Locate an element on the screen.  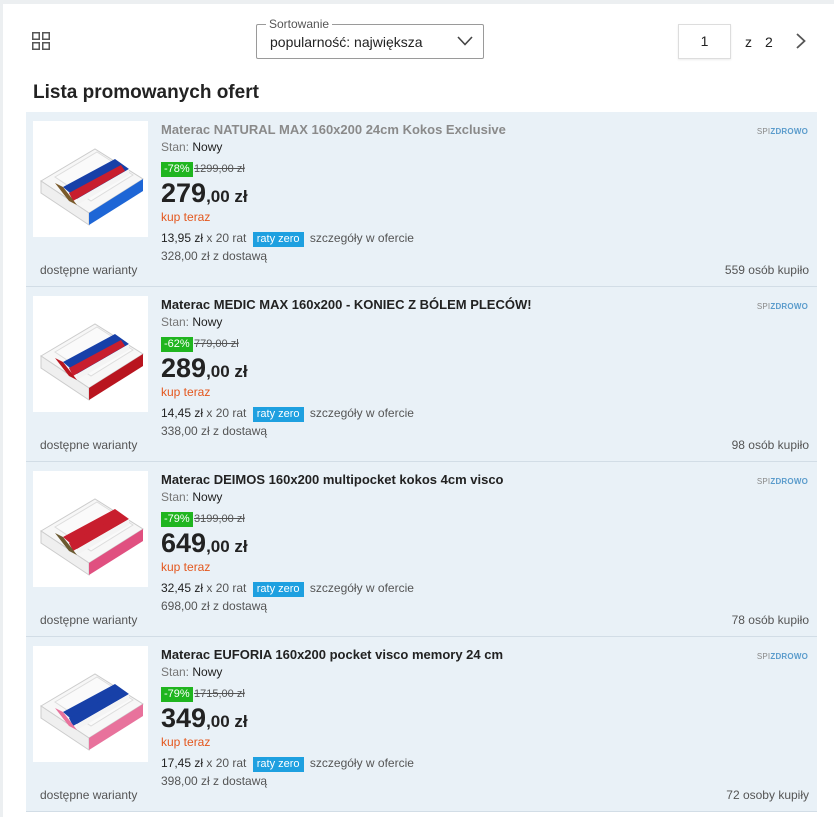
page-number-input: 1 is located at coordinates (704, 41).